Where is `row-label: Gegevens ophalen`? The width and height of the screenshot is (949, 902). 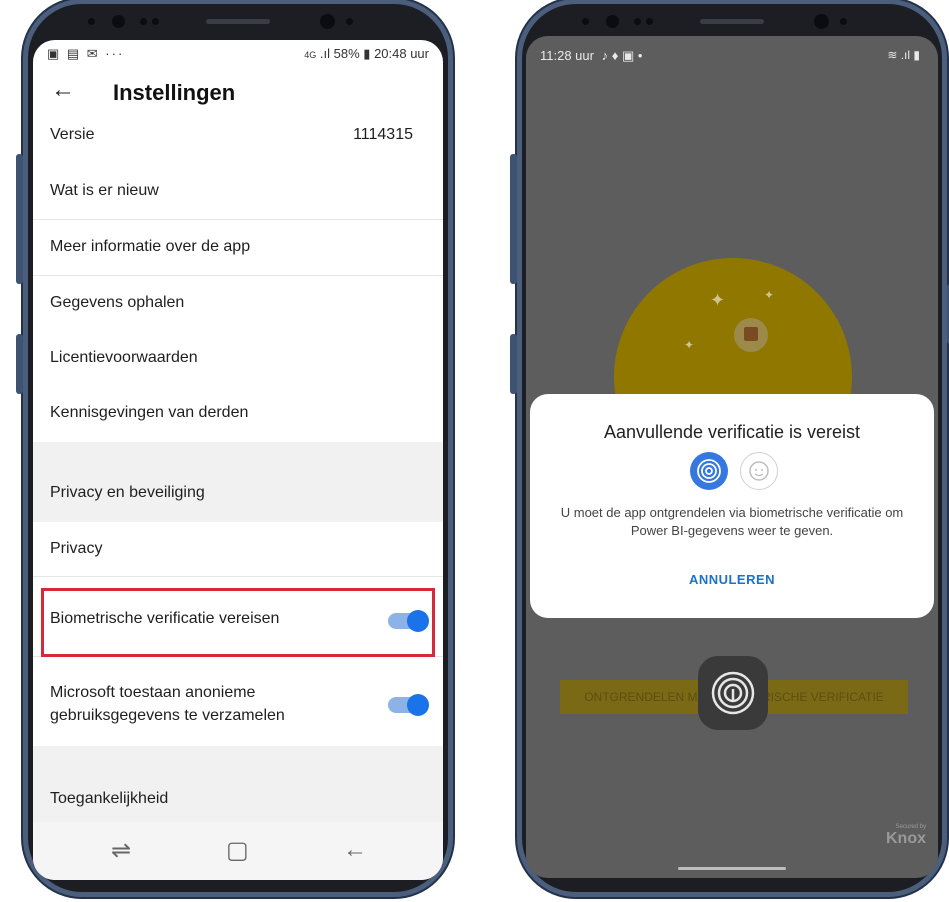
row-label: Gegevens ophalen is located at coordinates (117, 302).